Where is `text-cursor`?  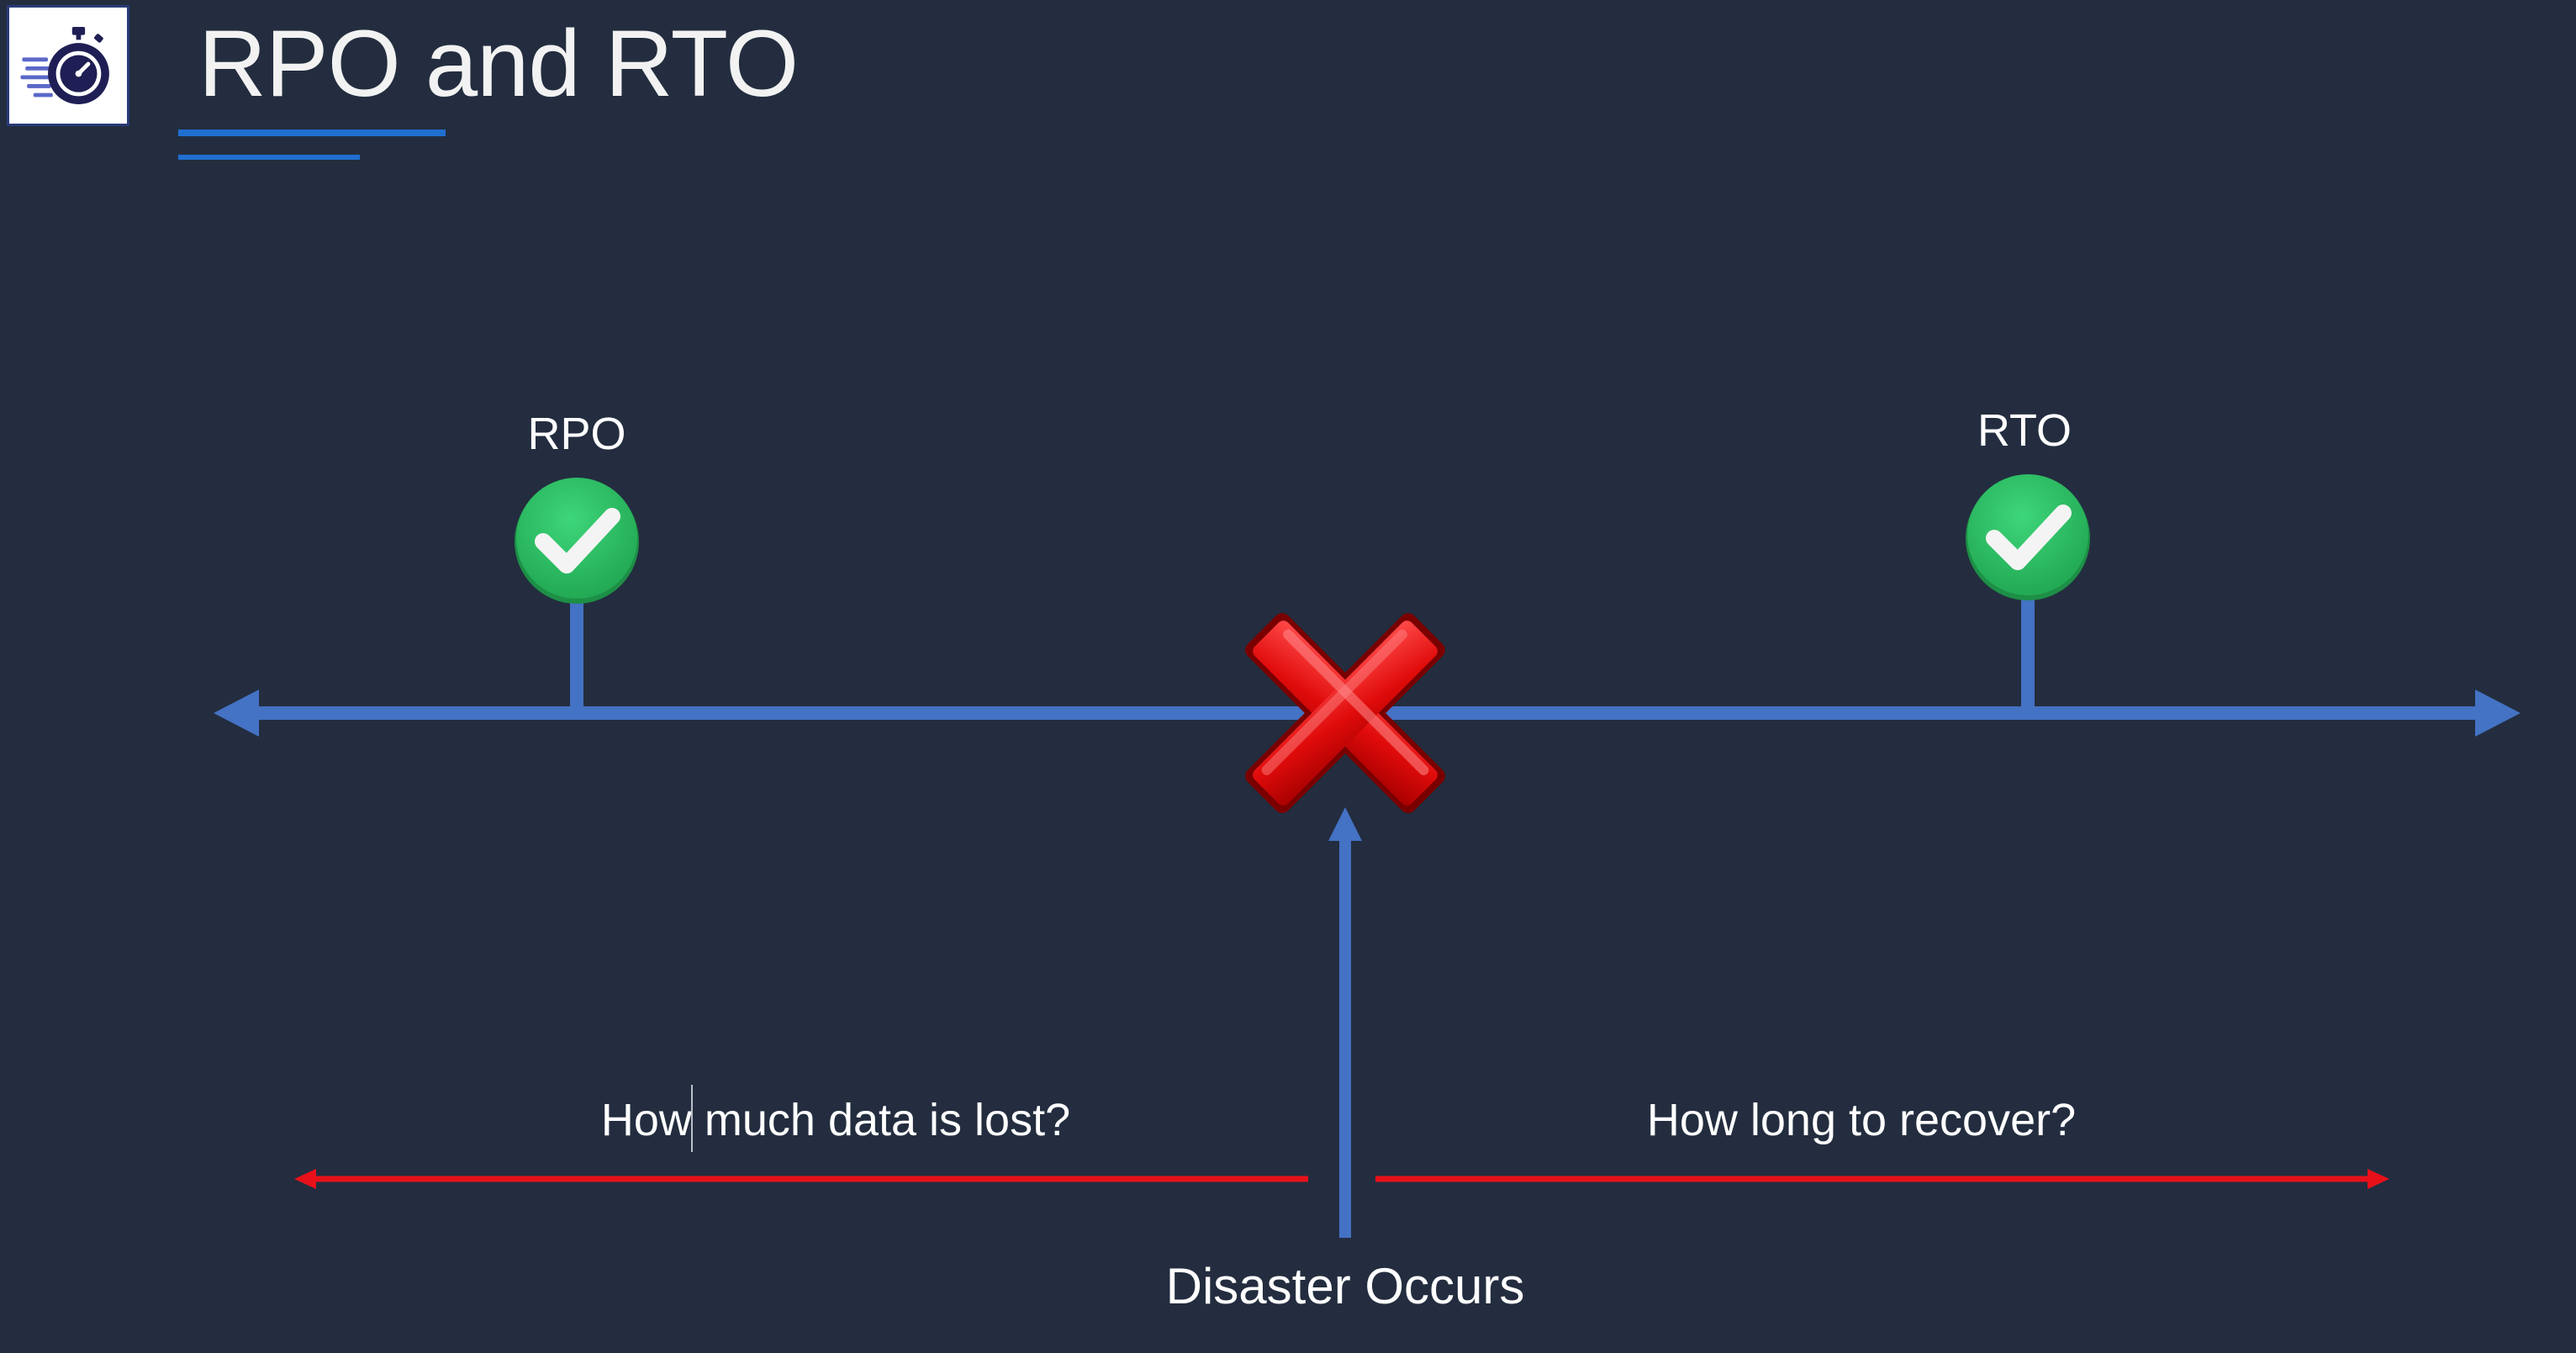 text-cursor is located at coordinates (692, 1119).